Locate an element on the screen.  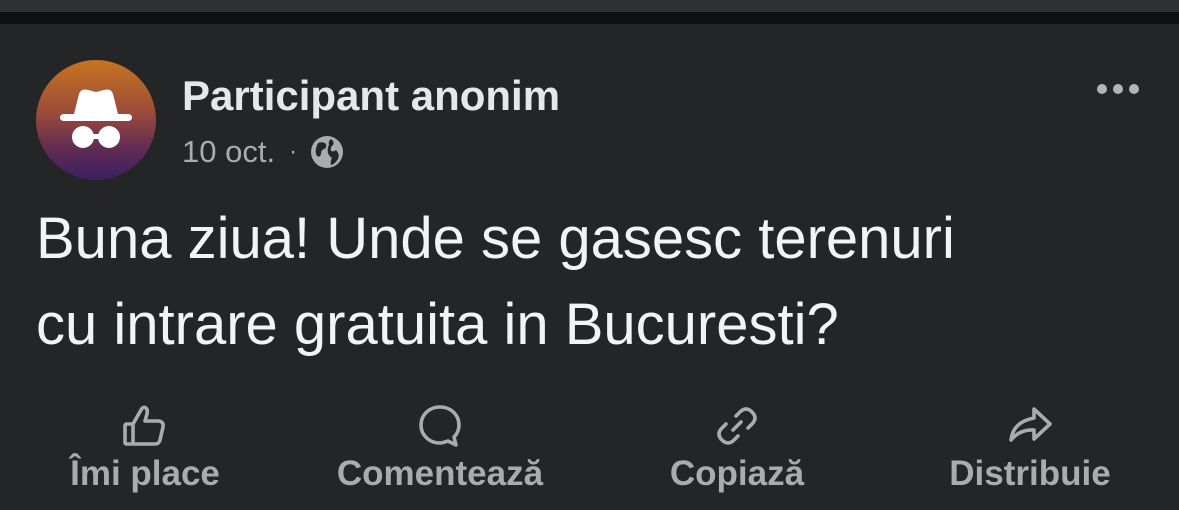
more-options-icon is located at coordinates (1118, 89).